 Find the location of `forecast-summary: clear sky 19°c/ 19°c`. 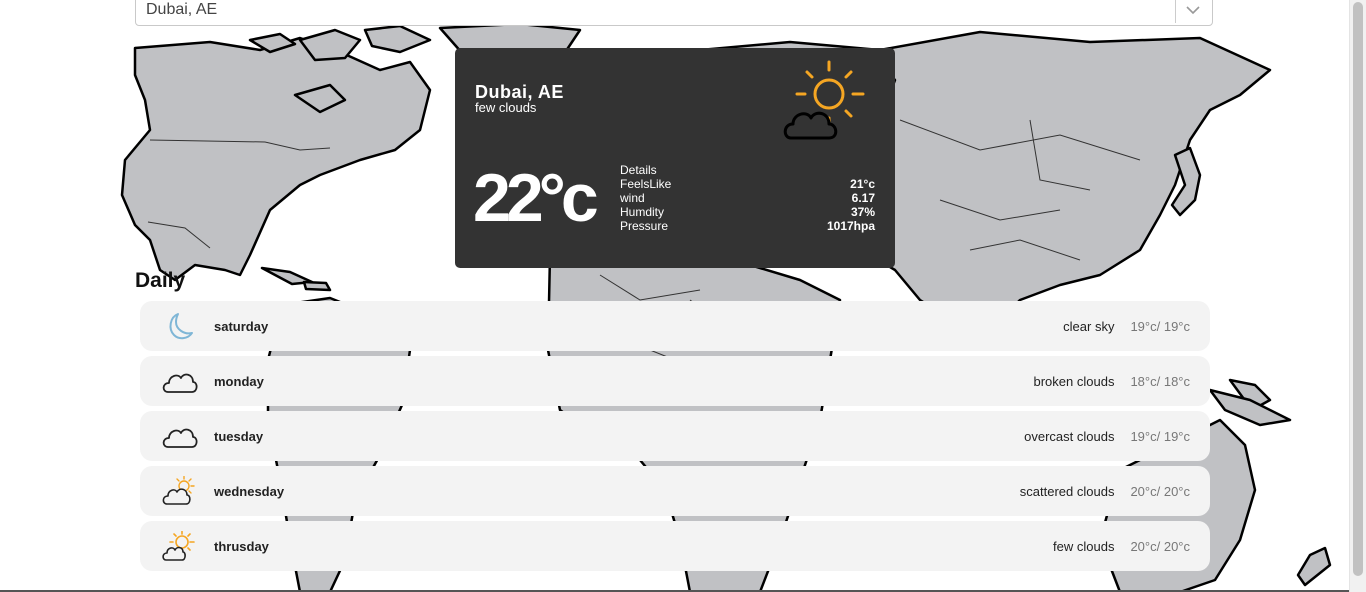

forecast-summary: clear sky 19°c/ 19°c is located at coordinates (1126, 326).